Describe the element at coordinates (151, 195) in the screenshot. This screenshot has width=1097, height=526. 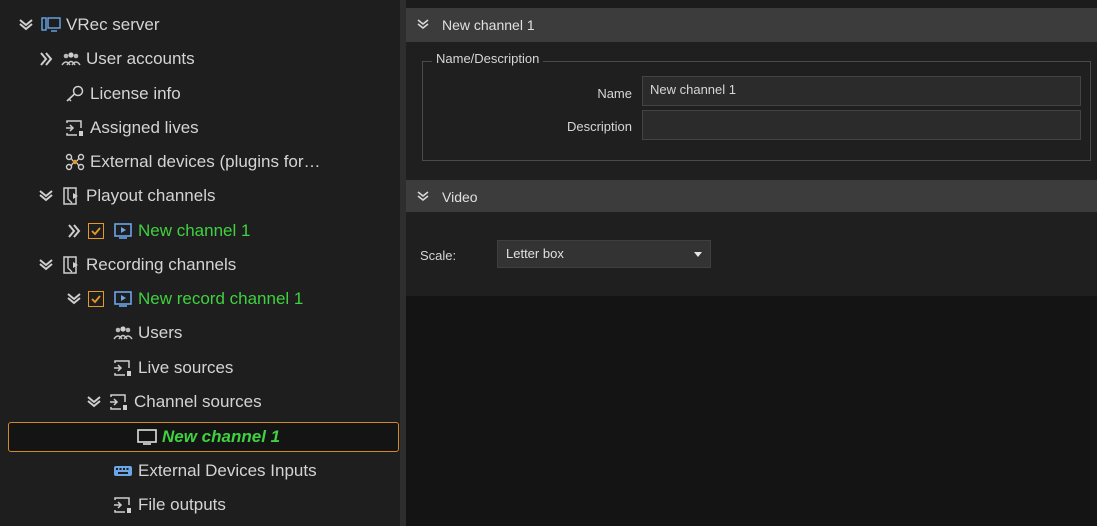
I see `tree-item-label: Playout channels` at that location.